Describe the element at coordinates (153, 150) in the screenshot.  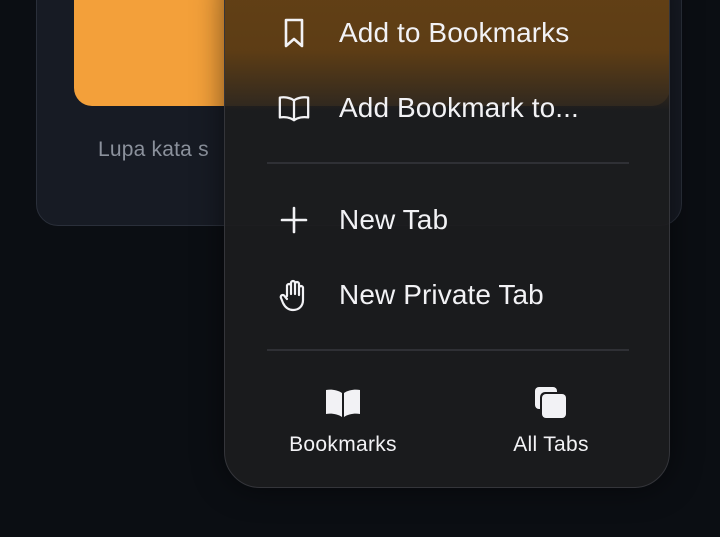
I see `forgot-password-link: Lupa kata s` at that location.